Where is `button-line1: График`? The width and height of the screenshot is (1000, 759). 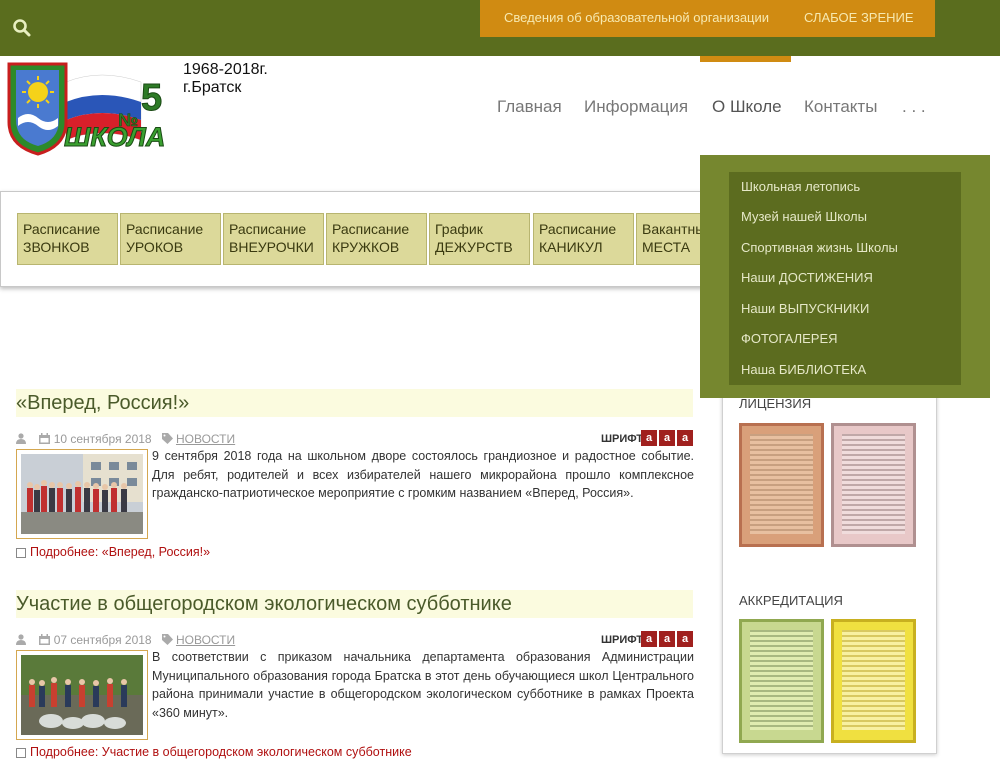 button-line1: График is located at coordinates (459, 229).